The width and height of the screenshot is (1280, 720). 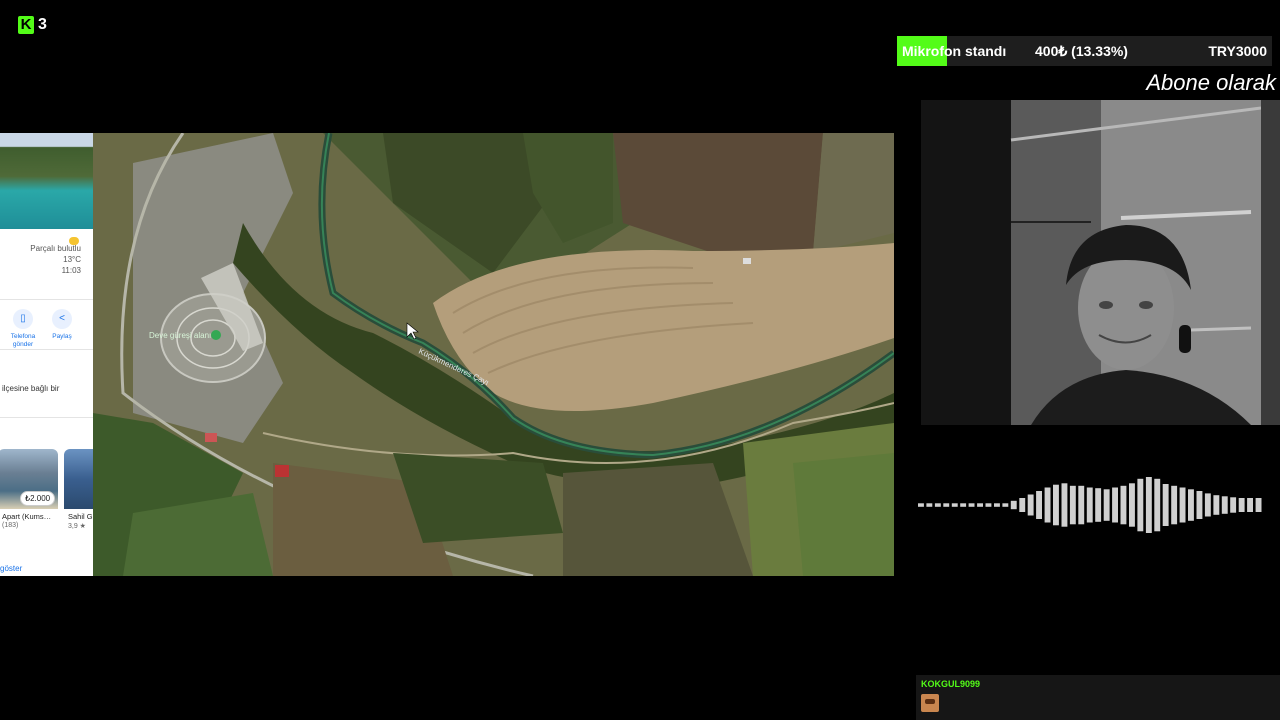 I want to click on webcam-feed, so click(x=1100, y=262).